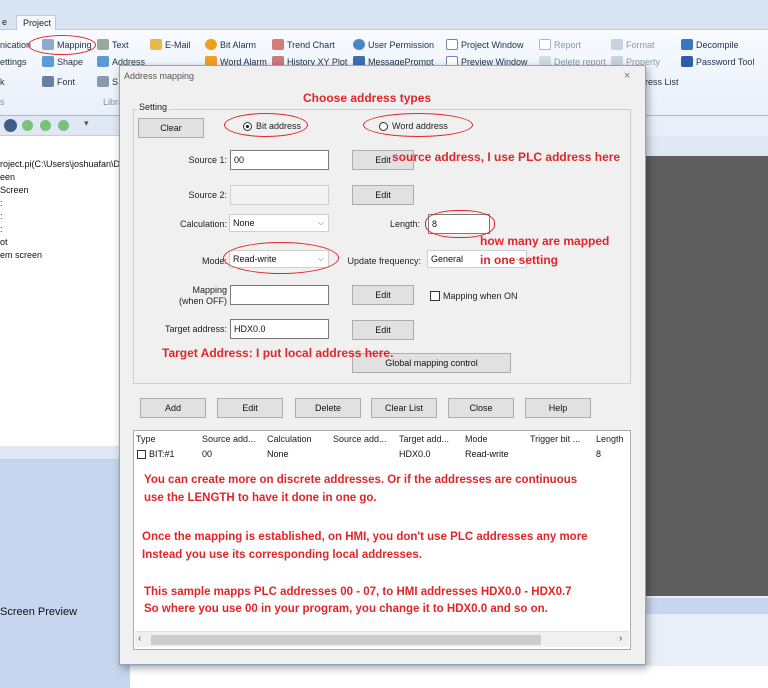 This screenshot has width=768, height=688. I want to click on annotation-in-one-setting: in one setting, so click(519, 260).